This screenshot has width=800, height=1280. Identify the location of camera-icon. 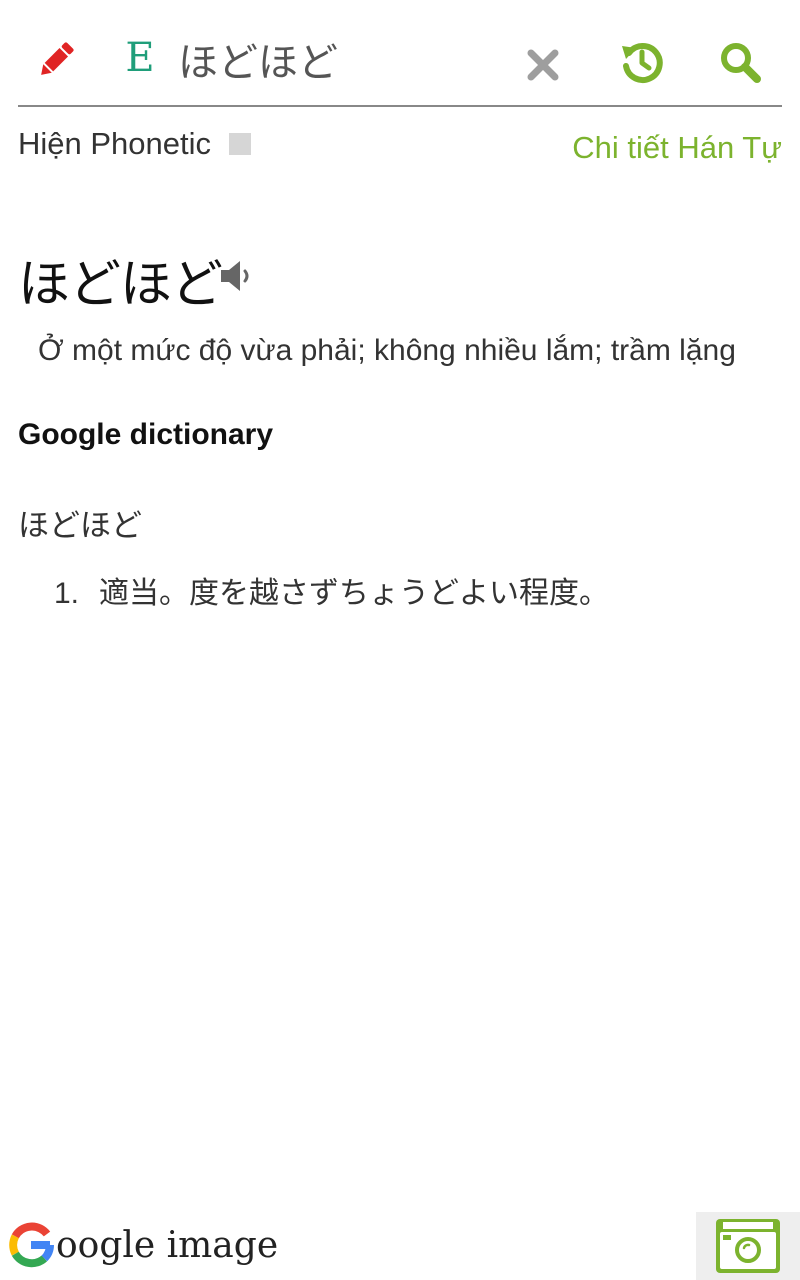
(748, 1246).